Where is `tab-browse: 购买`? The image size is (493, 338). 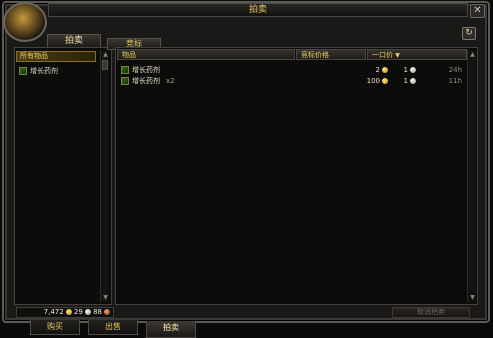 tab-browse: 购买 is located at coordinates (55, 327).